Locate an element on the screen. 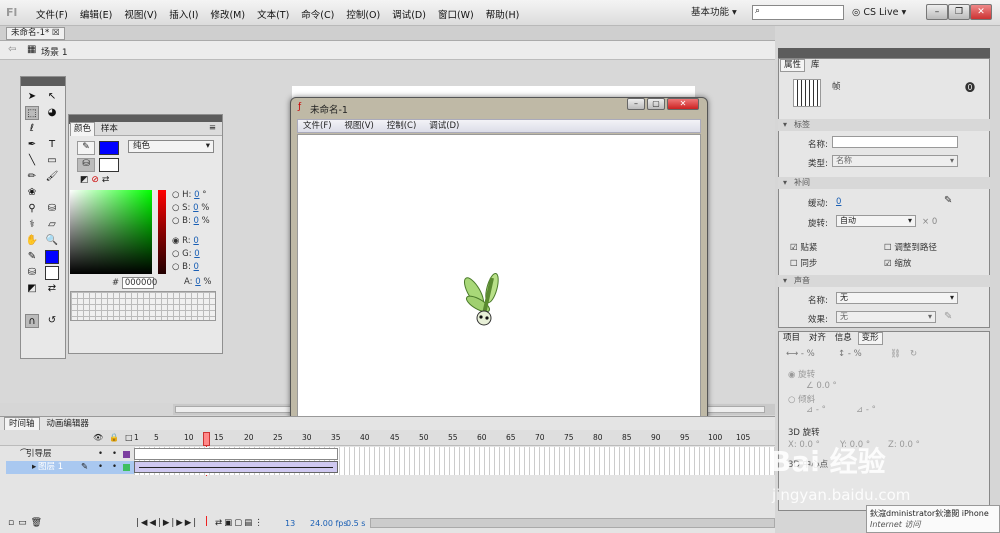  eraser-tool-icon: ▱ is located at coordinates (52, 225).